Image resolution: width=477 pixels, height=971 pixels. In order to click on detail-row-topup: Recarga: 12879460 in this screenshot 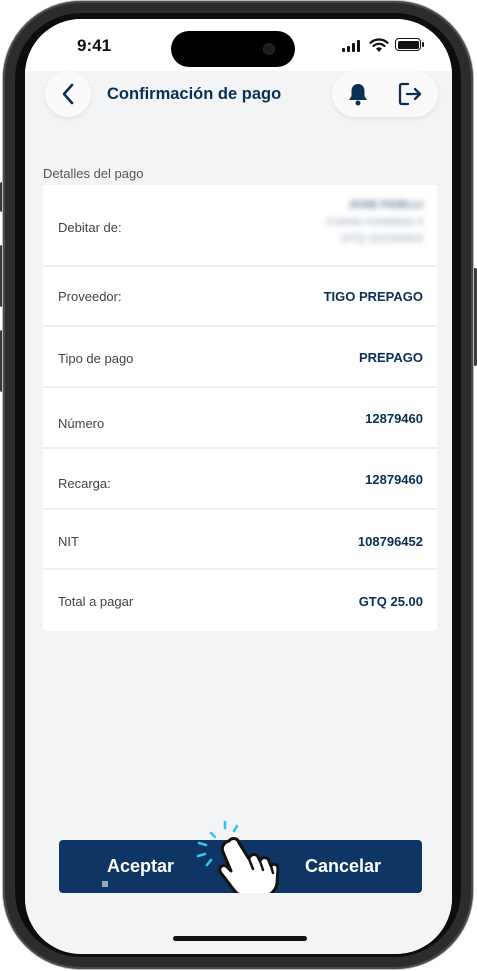, I will do `click(240, 479)`.